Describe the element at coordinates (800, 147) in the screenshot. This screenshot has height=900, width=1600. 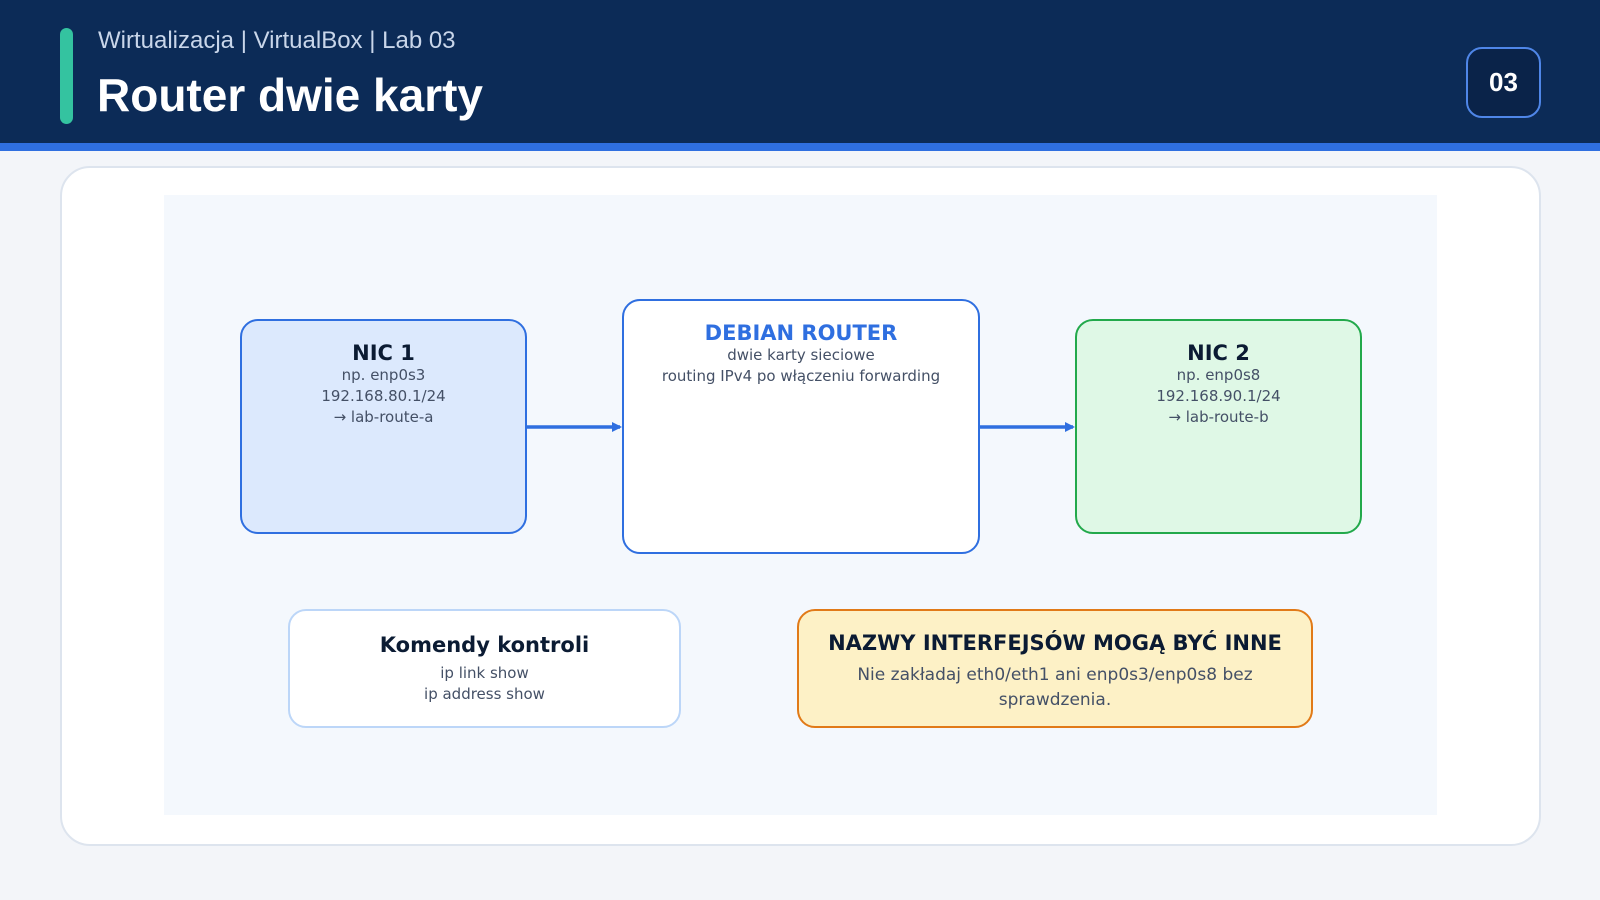
I see `header-rule` at that location.